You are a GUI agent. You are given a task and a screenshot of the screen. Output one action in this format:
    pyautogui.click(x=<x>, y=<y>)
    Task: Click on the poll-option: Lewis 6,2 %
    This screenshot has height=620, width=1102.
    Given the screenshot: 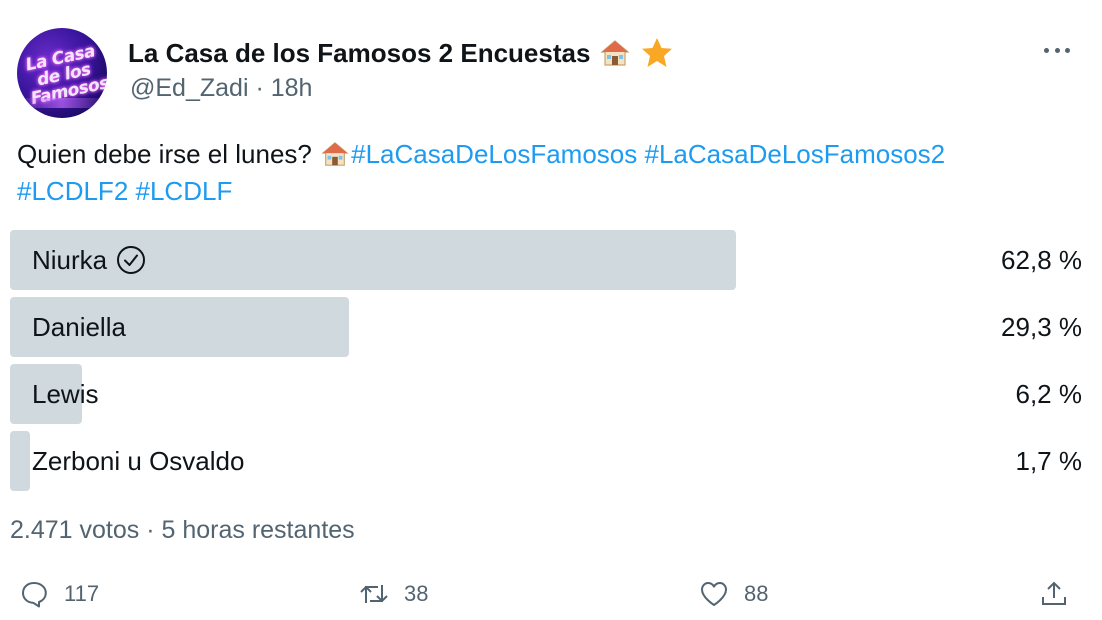 What is the action you would take?
    pyautogui.click(x=550, y=394)
    